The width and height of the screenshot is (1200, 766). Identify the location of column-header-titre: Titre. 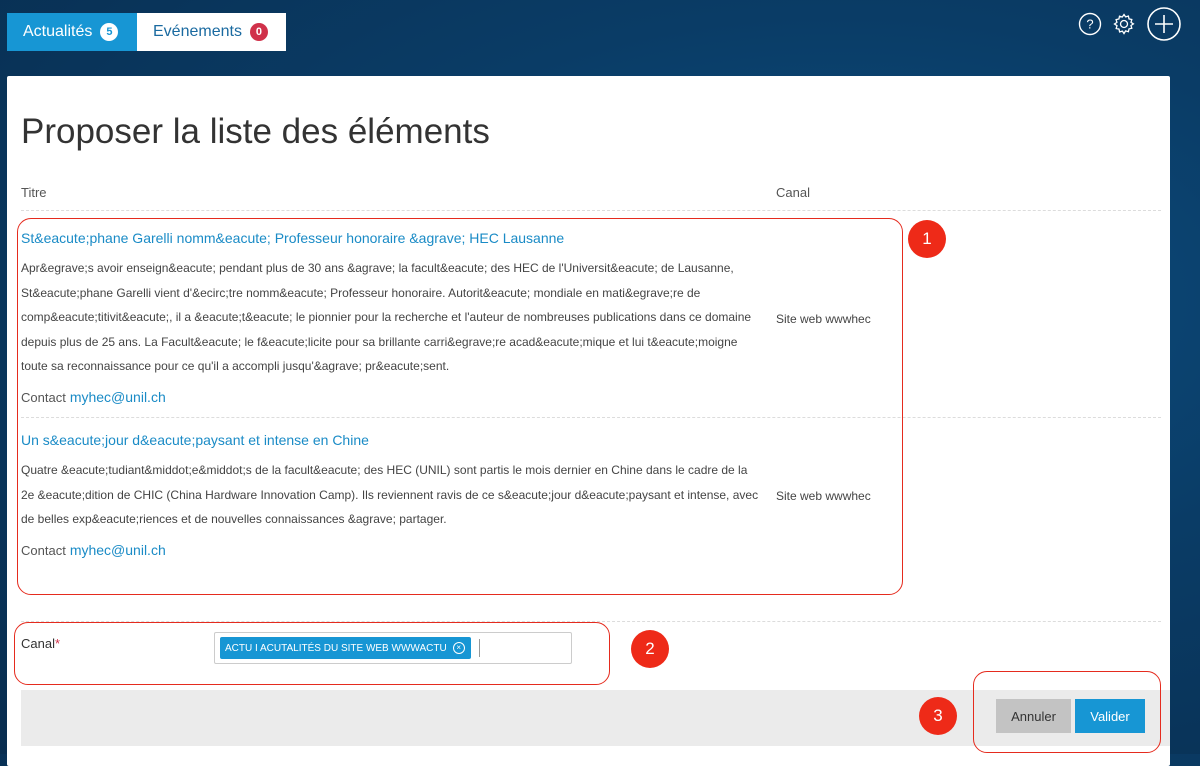
(34, 192).